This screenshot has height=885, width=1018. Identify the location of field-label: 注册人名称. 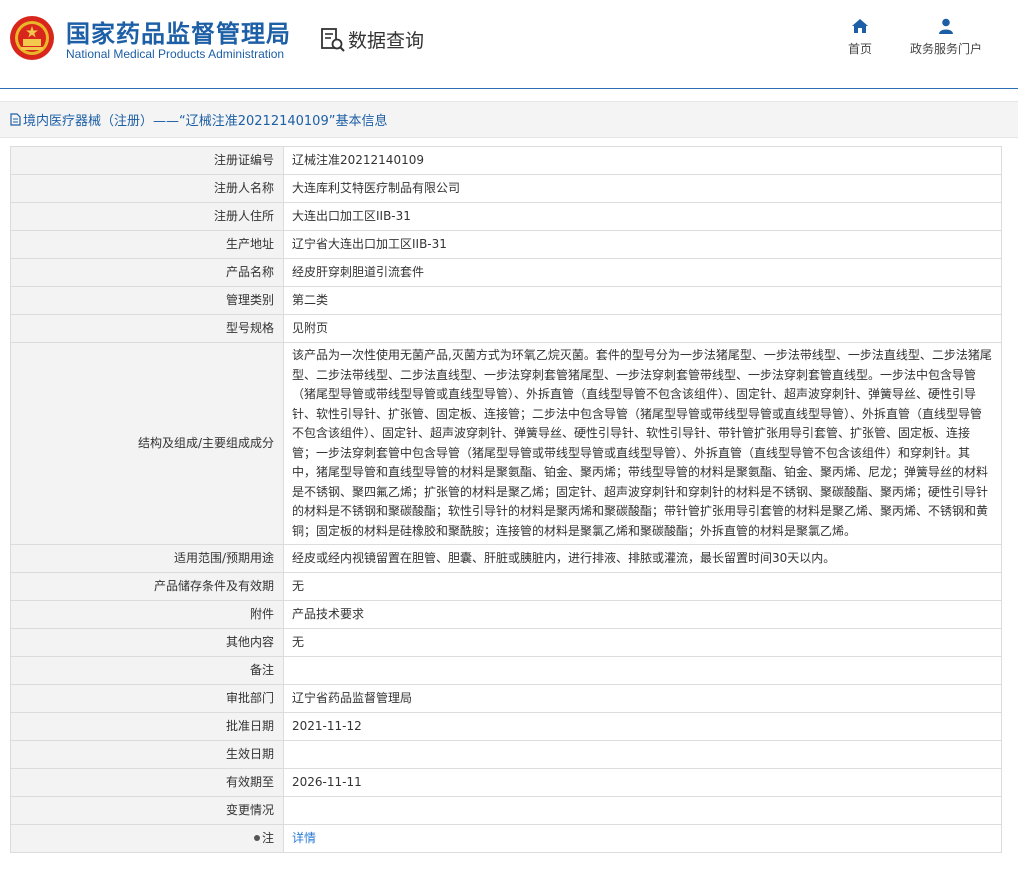
(147, 188).